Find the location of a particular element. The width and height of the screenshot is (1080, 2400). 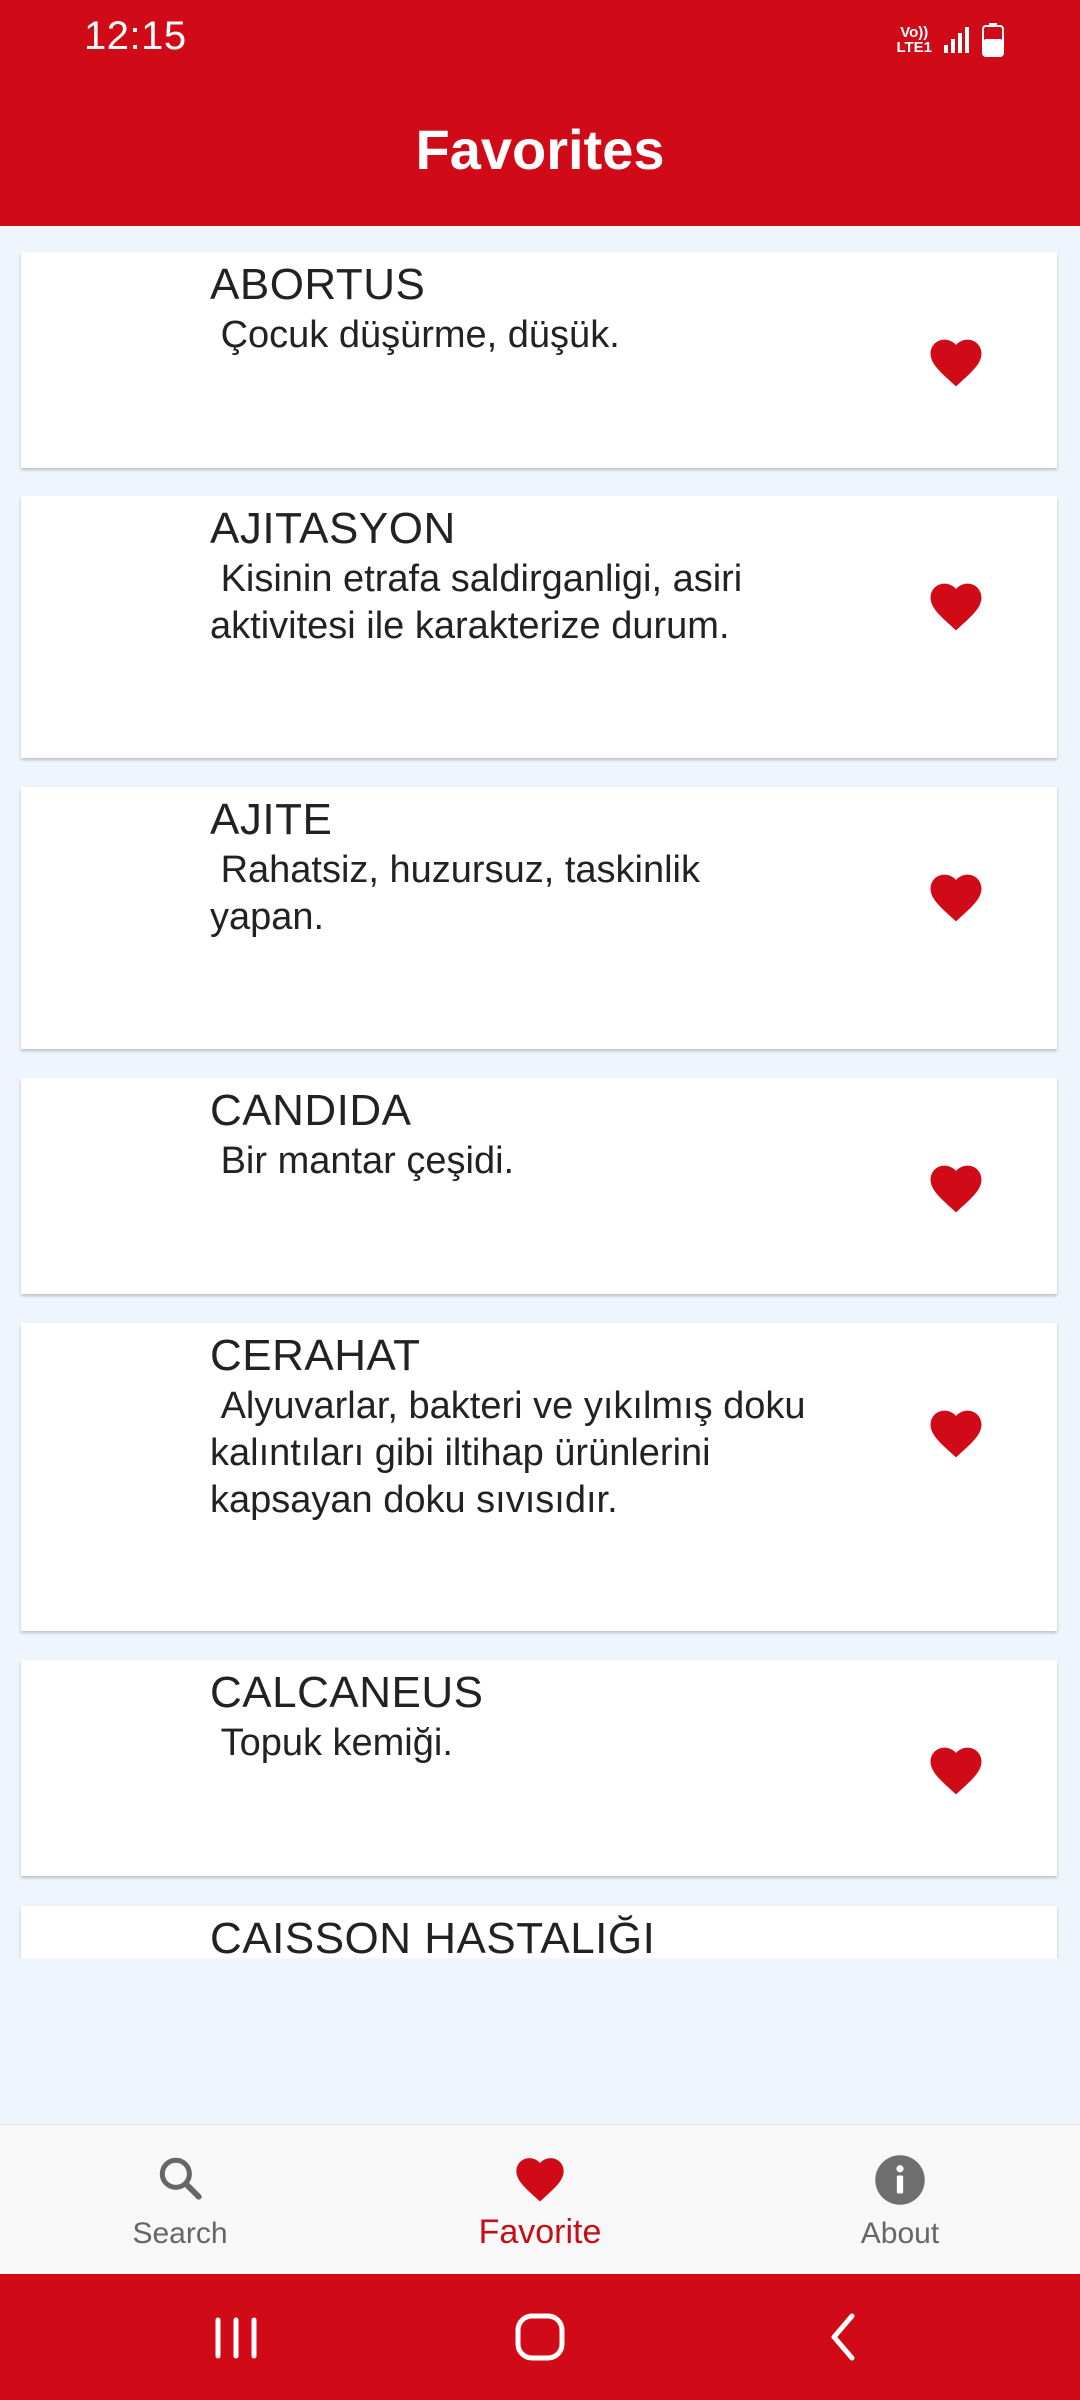

term-title: CERAHAT is located at coordinates (315, 1355).